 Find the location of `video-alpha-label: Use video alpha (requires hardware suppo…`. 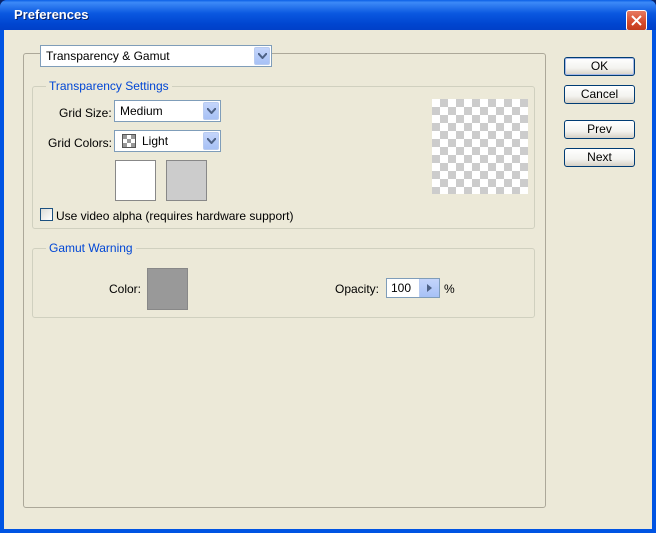

video-alpha-label: Use video alpha (requires hardware suppo… is located at coordinates (174, 216).